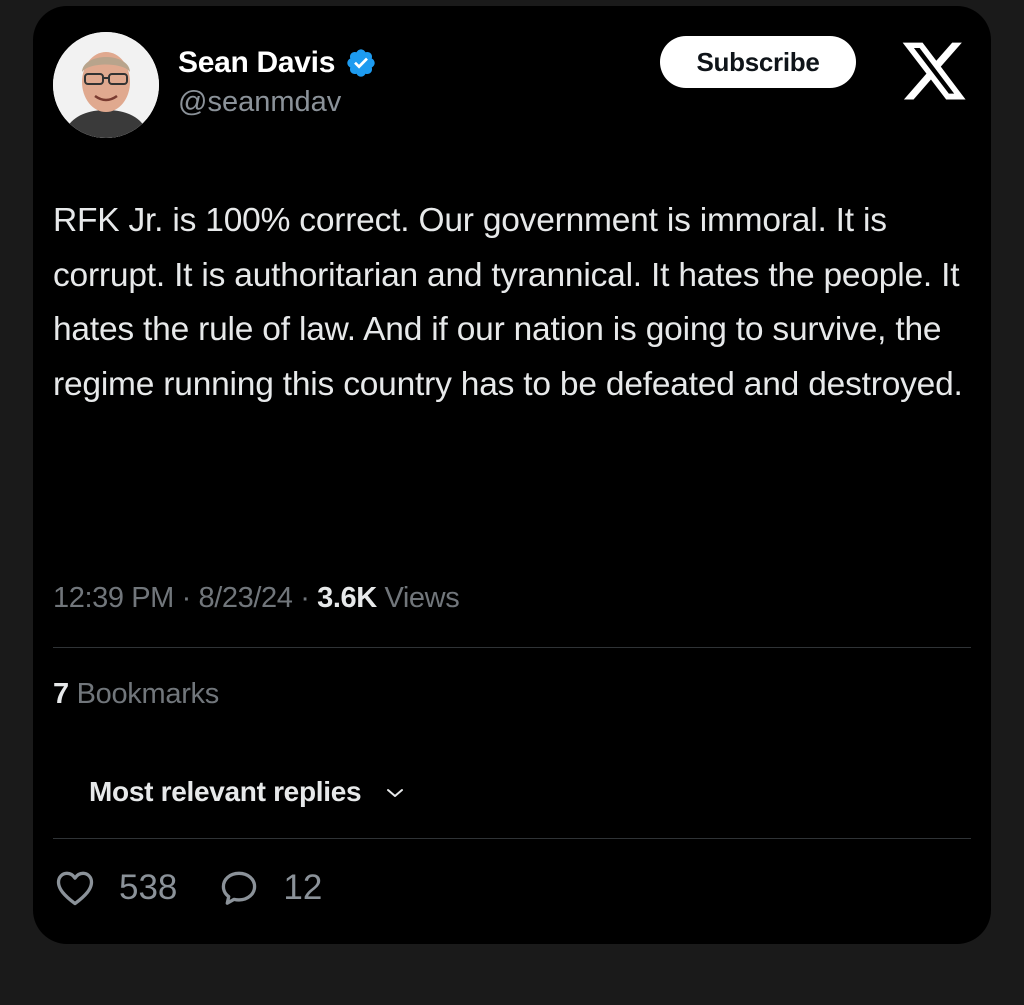 Image resolution: width=1024 pixels, height=1005 pixels. What do you see at coordinates (269, 888) in the screenshot?
I see `reply-button: 12` at bounding box center [269, 888].